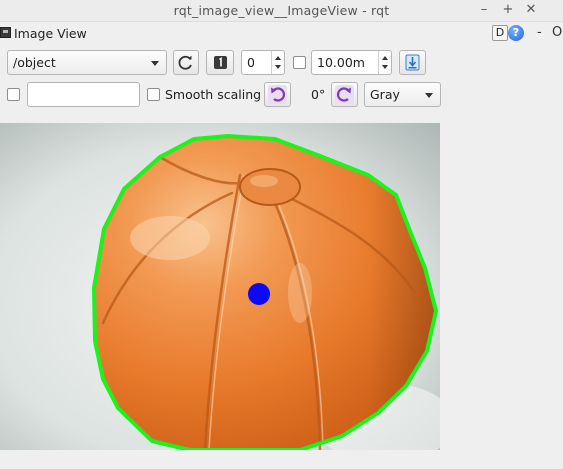 This screenshot has height=469, width=563. Describe the element at coordinates (318, 94) in the screenshot. I see `rotation-label: 0°` at that location.